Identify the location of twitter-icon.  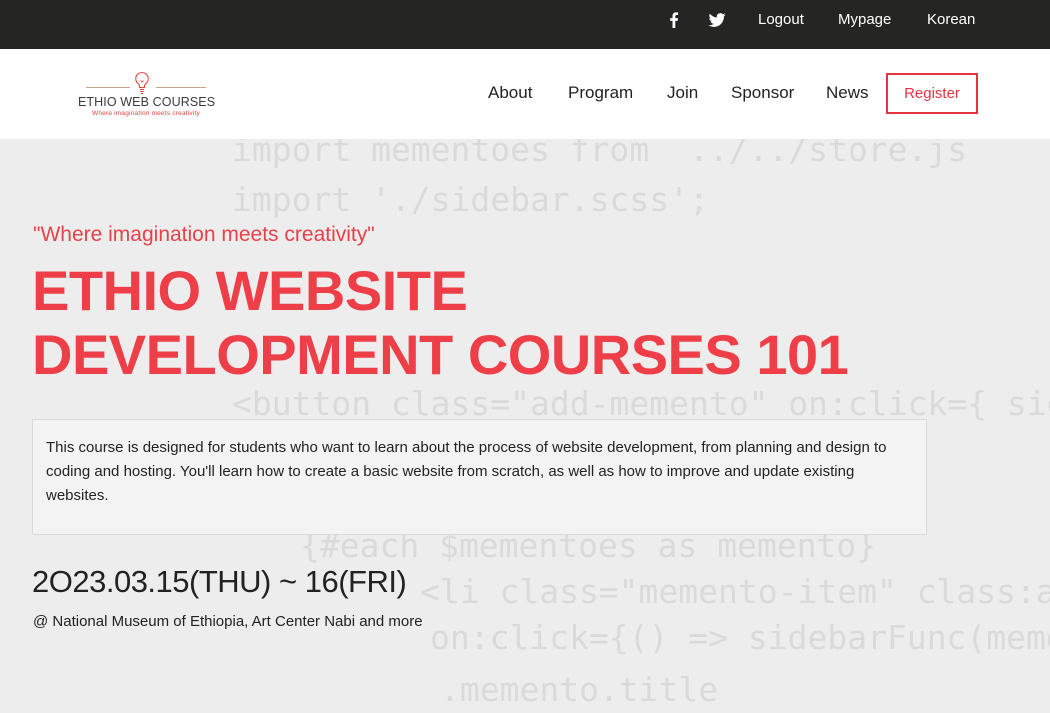
(717, 20).